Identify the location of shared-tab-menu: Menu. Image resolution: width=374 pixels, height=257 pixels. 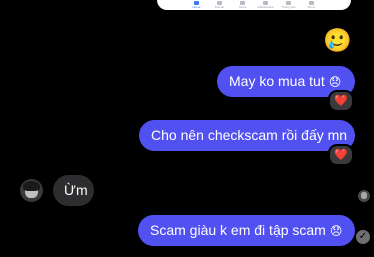
(312, 5).